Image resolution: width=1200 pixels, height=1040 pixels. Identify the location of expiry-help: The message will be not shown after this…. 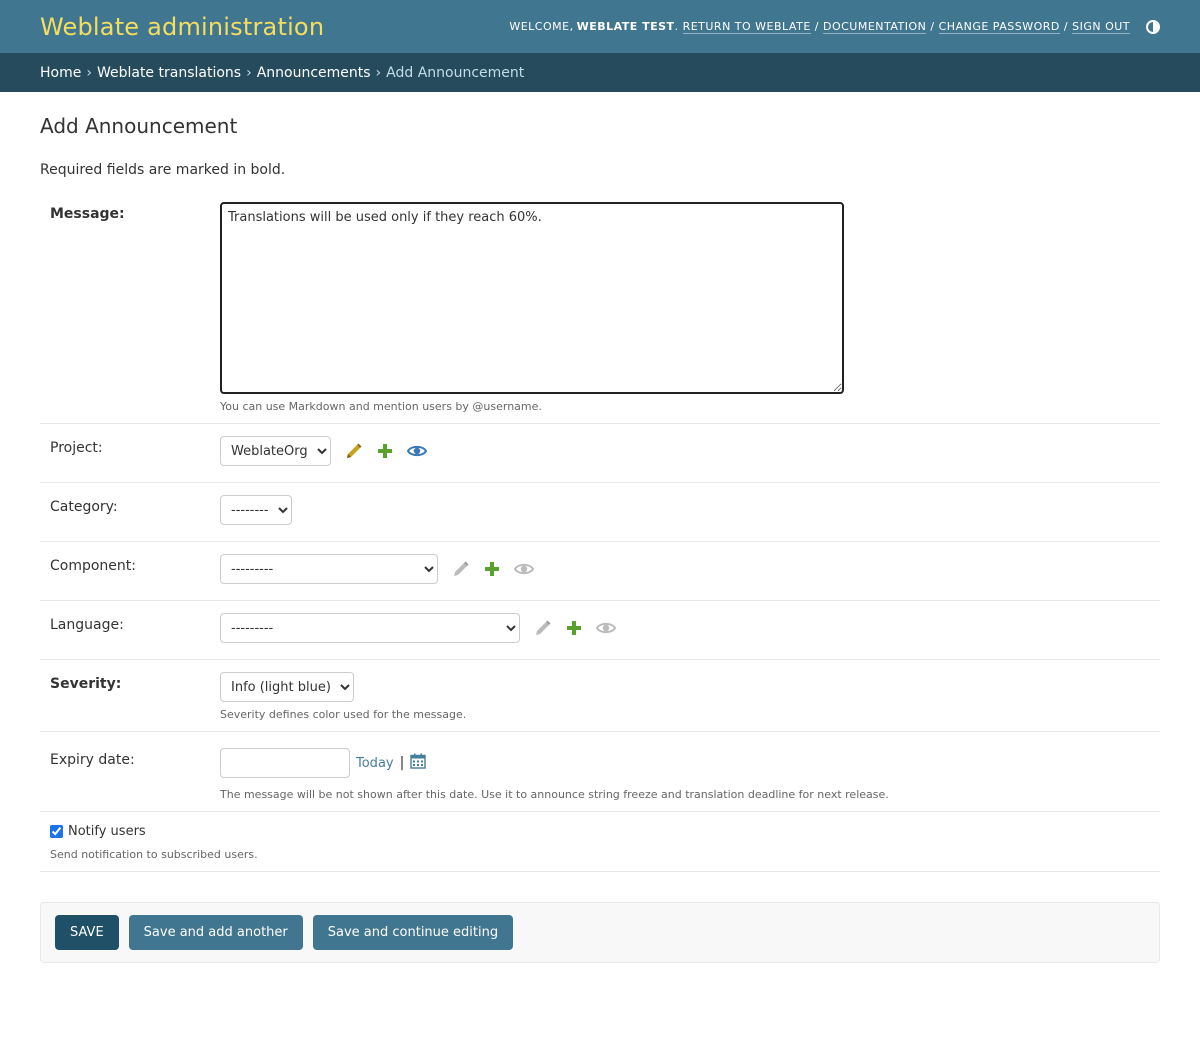
(554, 794).